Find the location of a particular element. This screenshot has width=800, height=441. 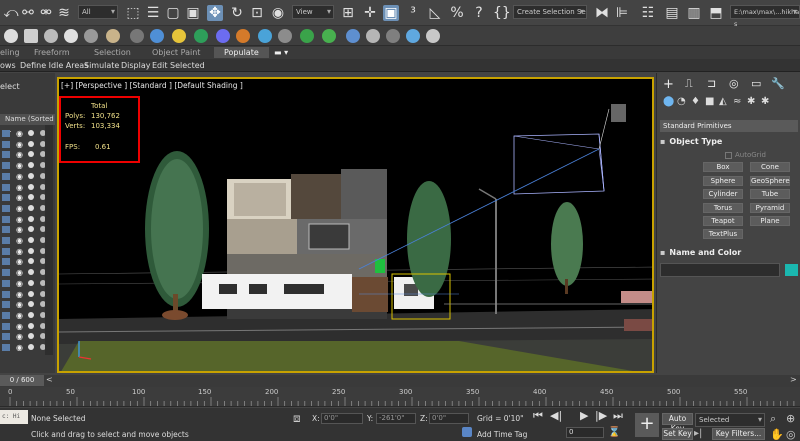

cylinder-button: Cylinder is located at coordinates (723, 194).